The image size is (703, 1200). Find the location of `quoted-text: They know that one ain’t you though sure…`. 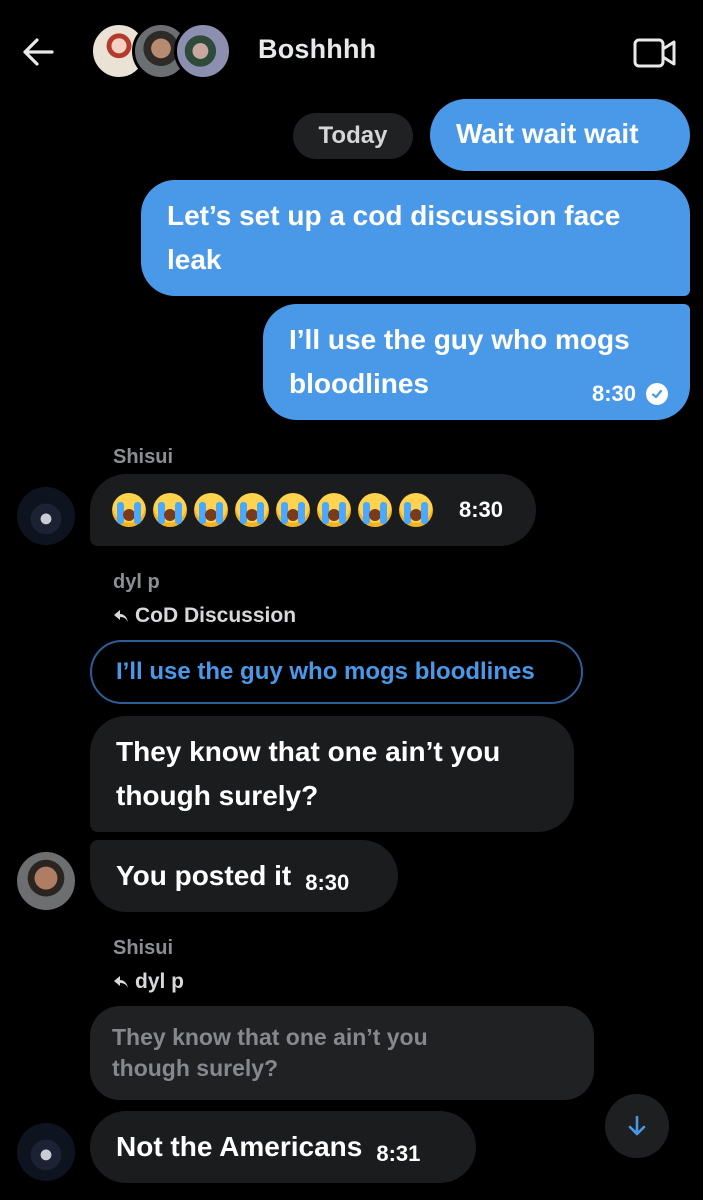

quoted-text: They know that one ain’t you though sure… is located at coordinates (270, 1052).